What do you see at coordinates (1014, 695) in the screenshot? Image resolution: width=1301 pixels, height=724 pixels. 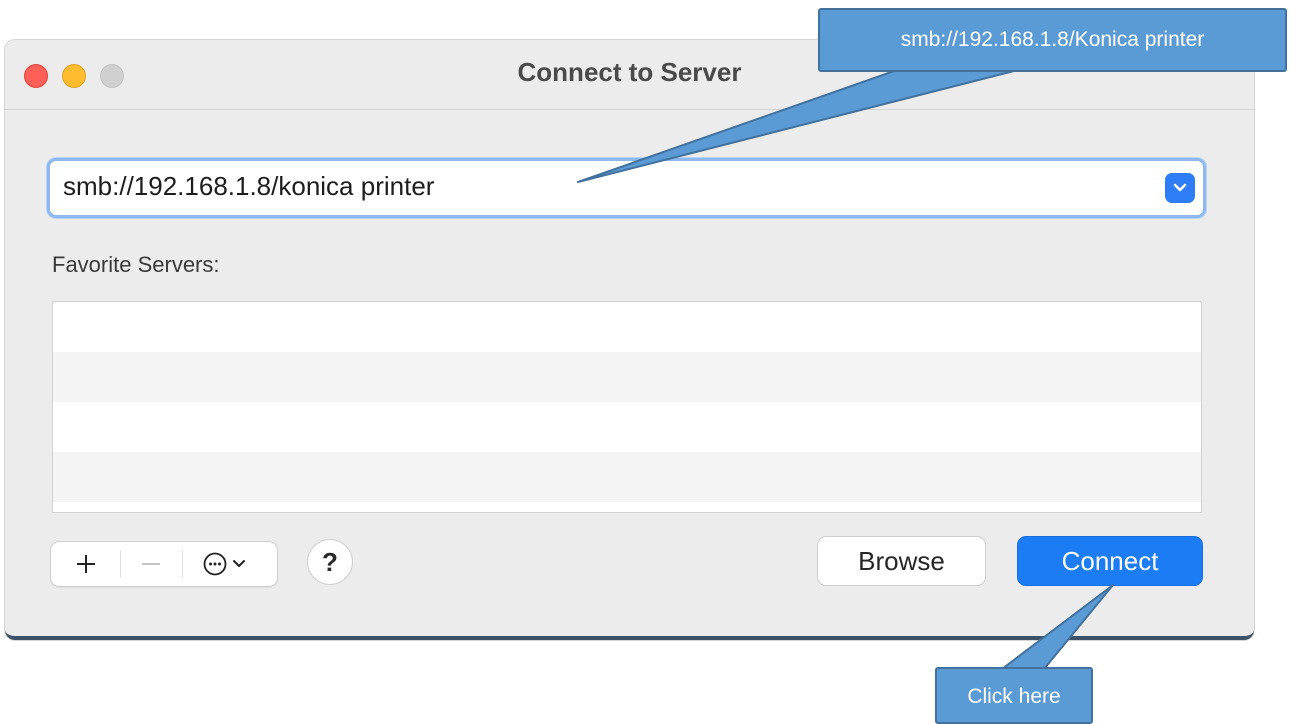 I see `annotation-callout-bottom: Click here` at bounding box center [1014, 695].